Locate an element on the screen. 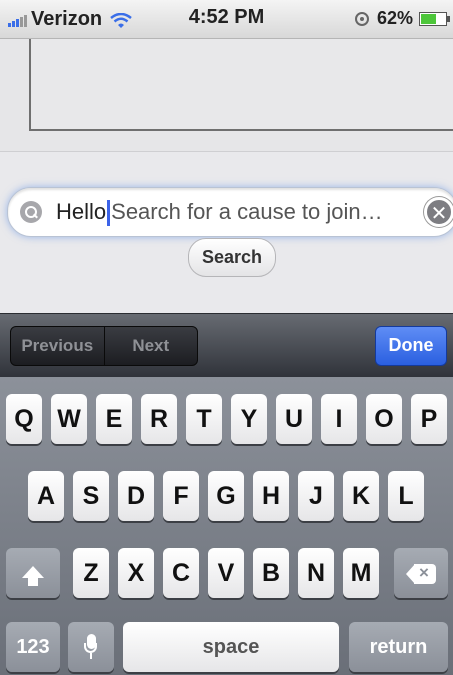 This screenshot has height=675, width=453. key-s: S is located at coordinates (91, 496).